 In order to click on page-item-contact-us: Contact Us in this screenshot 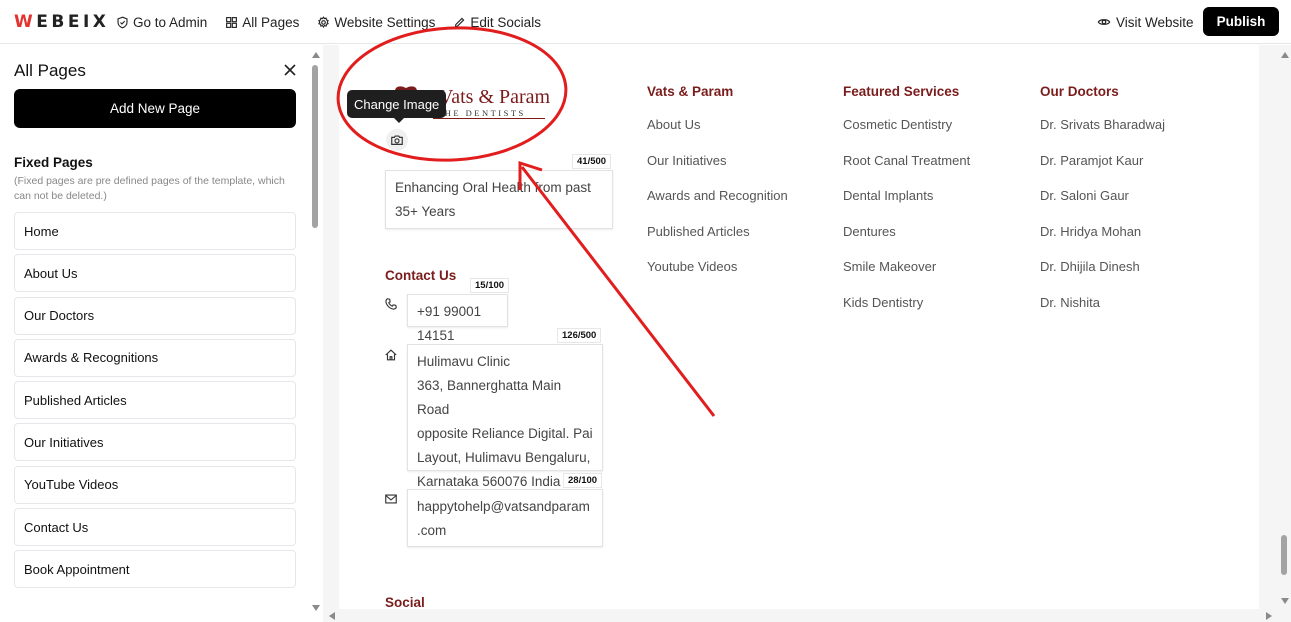, I will do `click(155, 527)`.